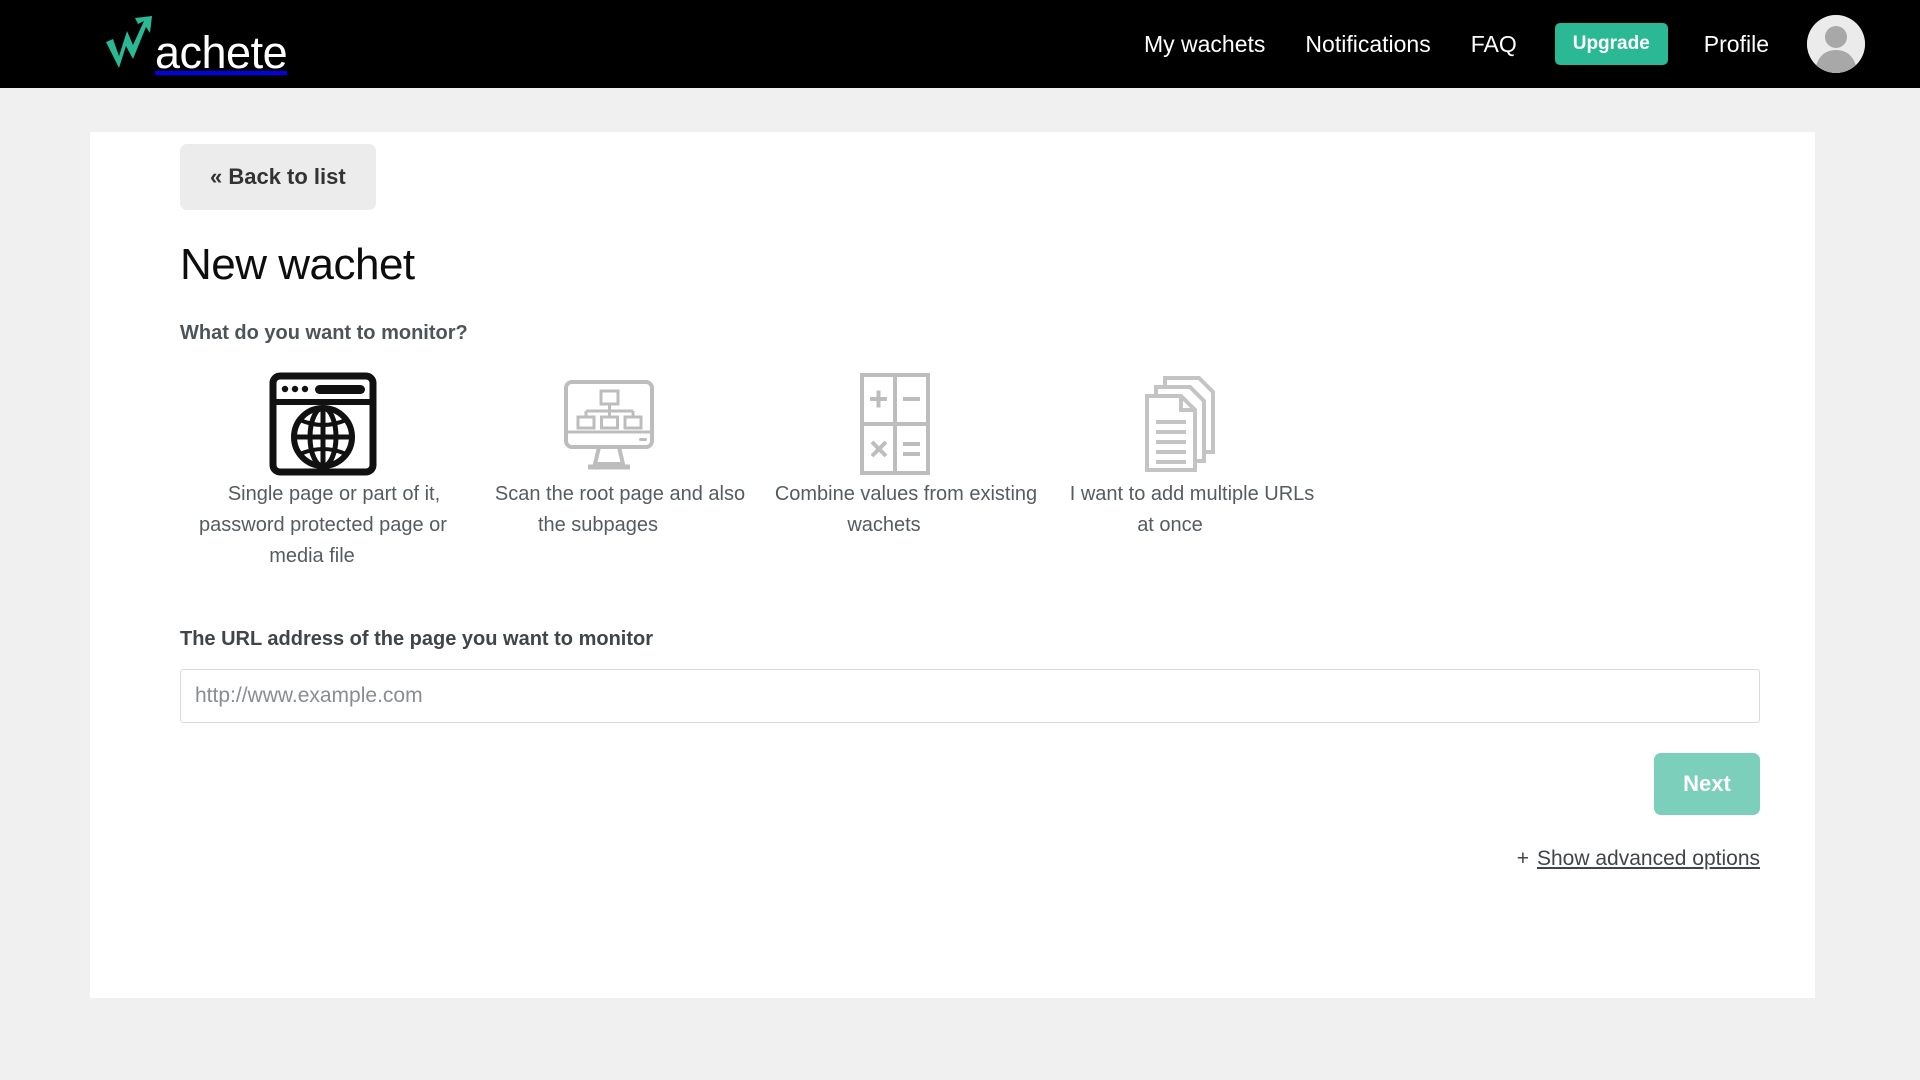 The height and width of the screenshot is (1080, 1920). What do you see at coordinates (1192, 509) in the screenshot?
I see `option-label: I want to add multiple URLs at once` at bounding box center [1192, 509].